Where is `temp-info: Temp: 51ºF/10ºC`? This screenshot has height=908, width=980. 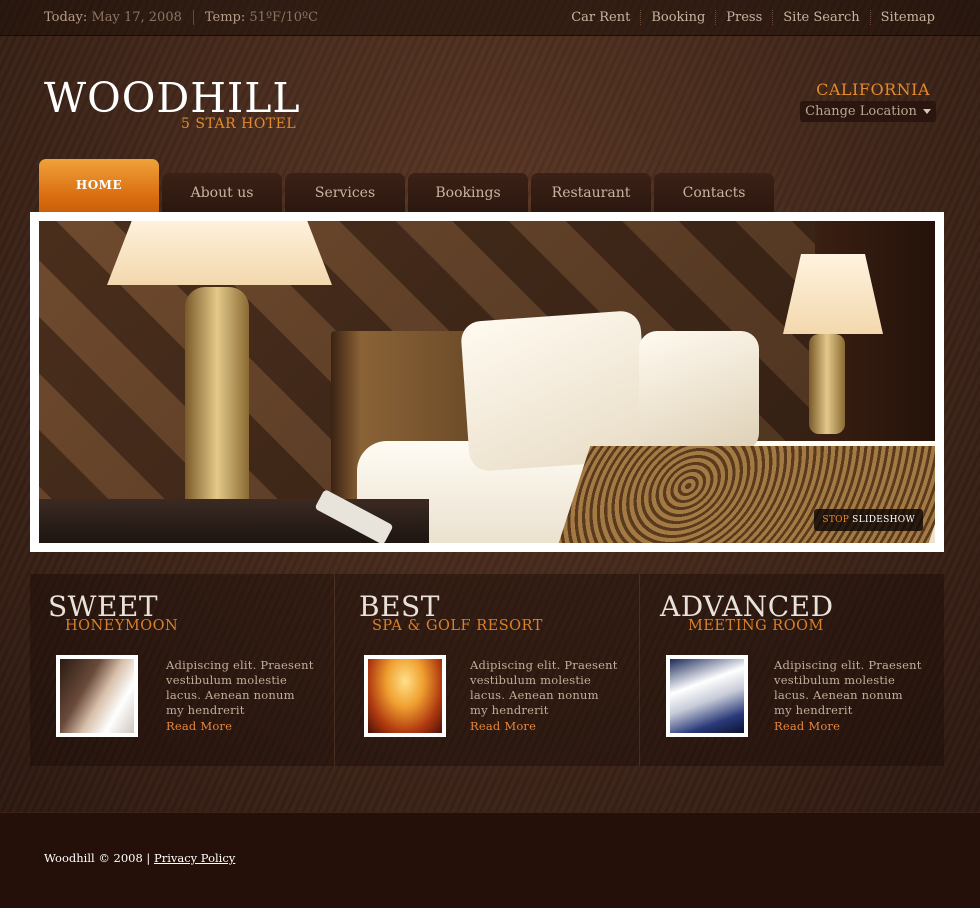 temp-info: Temp: 51ºF/10ºC is located at coordinates (267, 17).